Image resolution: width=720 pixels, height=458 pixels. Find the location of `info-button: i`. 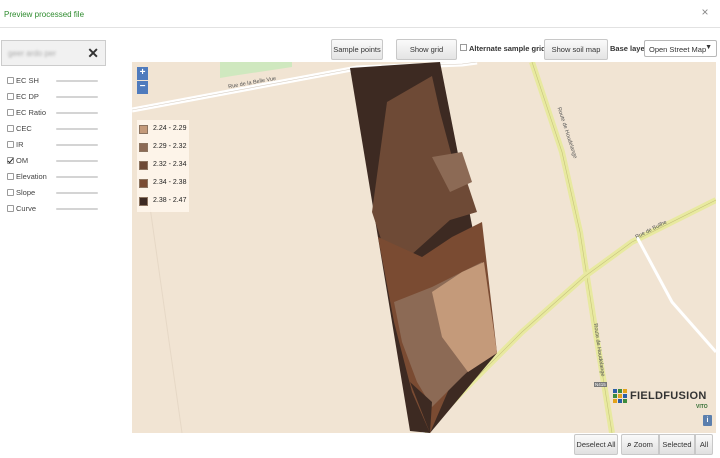

info-button: i is located at coordinates (707, 420).